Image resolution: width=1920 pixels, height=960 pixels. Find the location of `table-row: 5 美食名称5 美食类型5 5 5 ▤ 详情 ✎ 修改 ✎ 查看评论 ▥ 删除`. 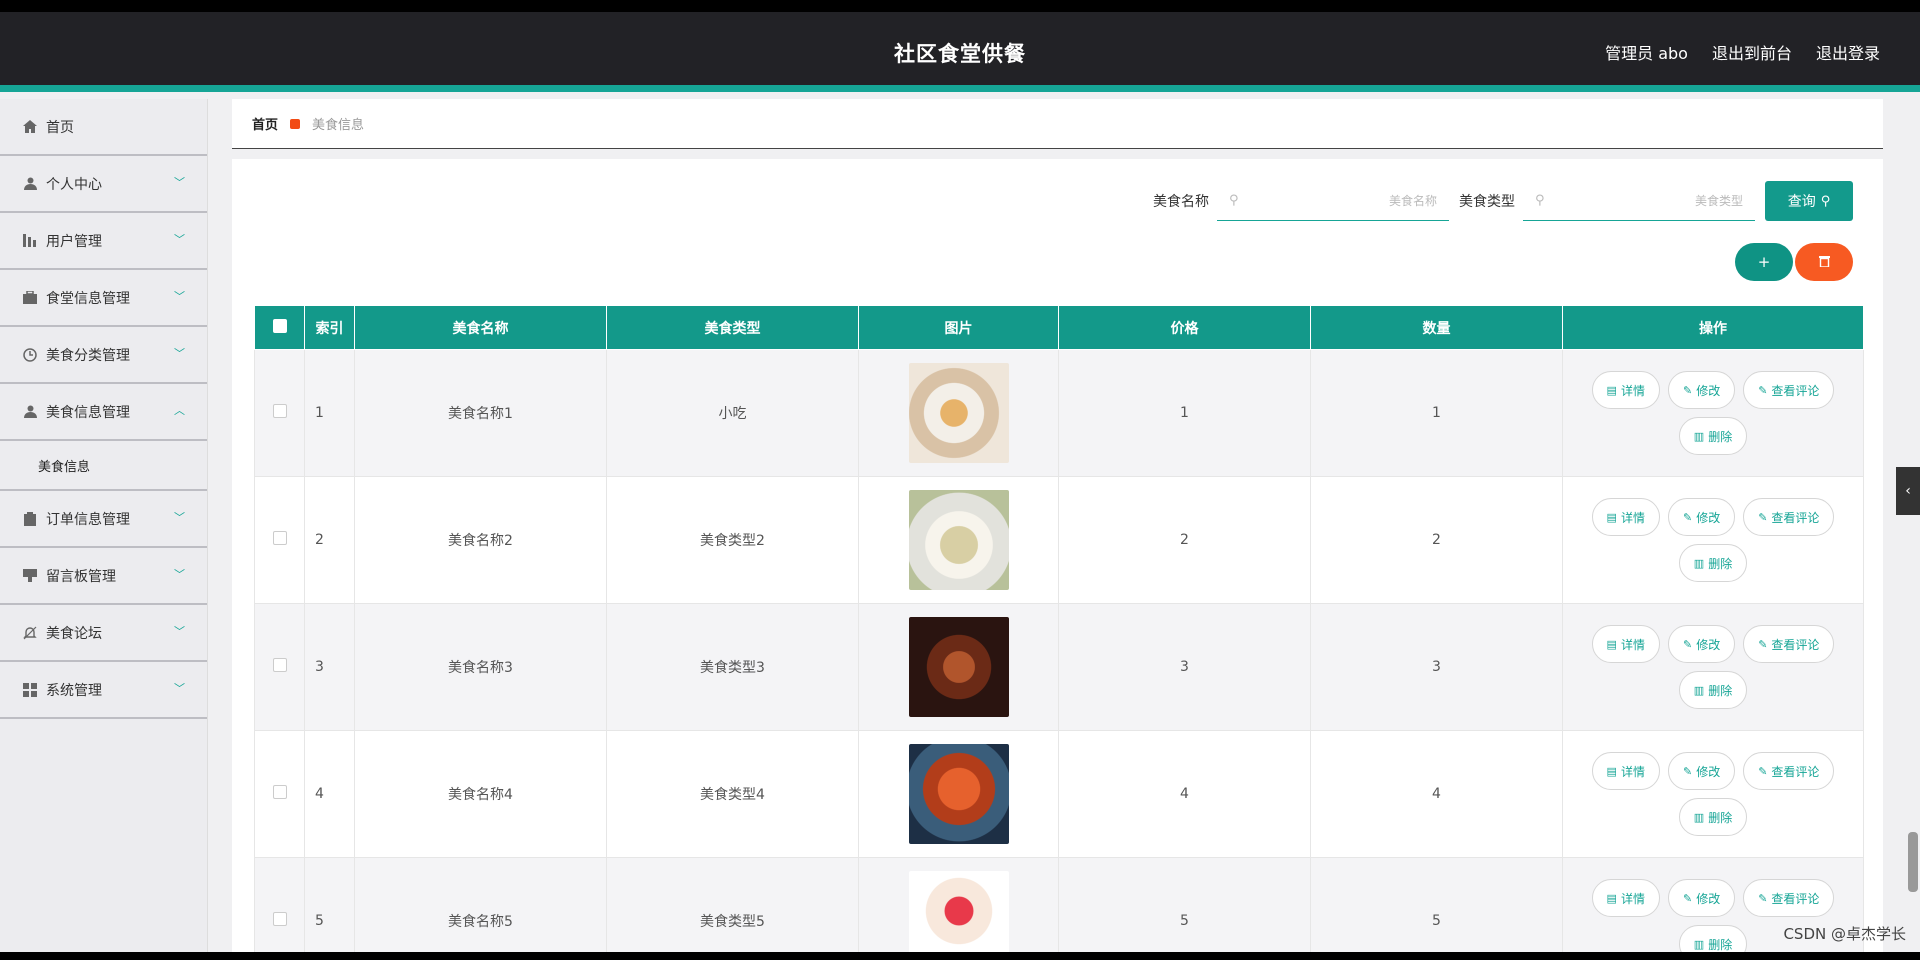

table-row: 5 美食名称5 美食类型5 5 5 ▤ 详情 ✎ 修改 ✎ 查看评论 ▥ 删除 is located at coordinates (1059, 904).